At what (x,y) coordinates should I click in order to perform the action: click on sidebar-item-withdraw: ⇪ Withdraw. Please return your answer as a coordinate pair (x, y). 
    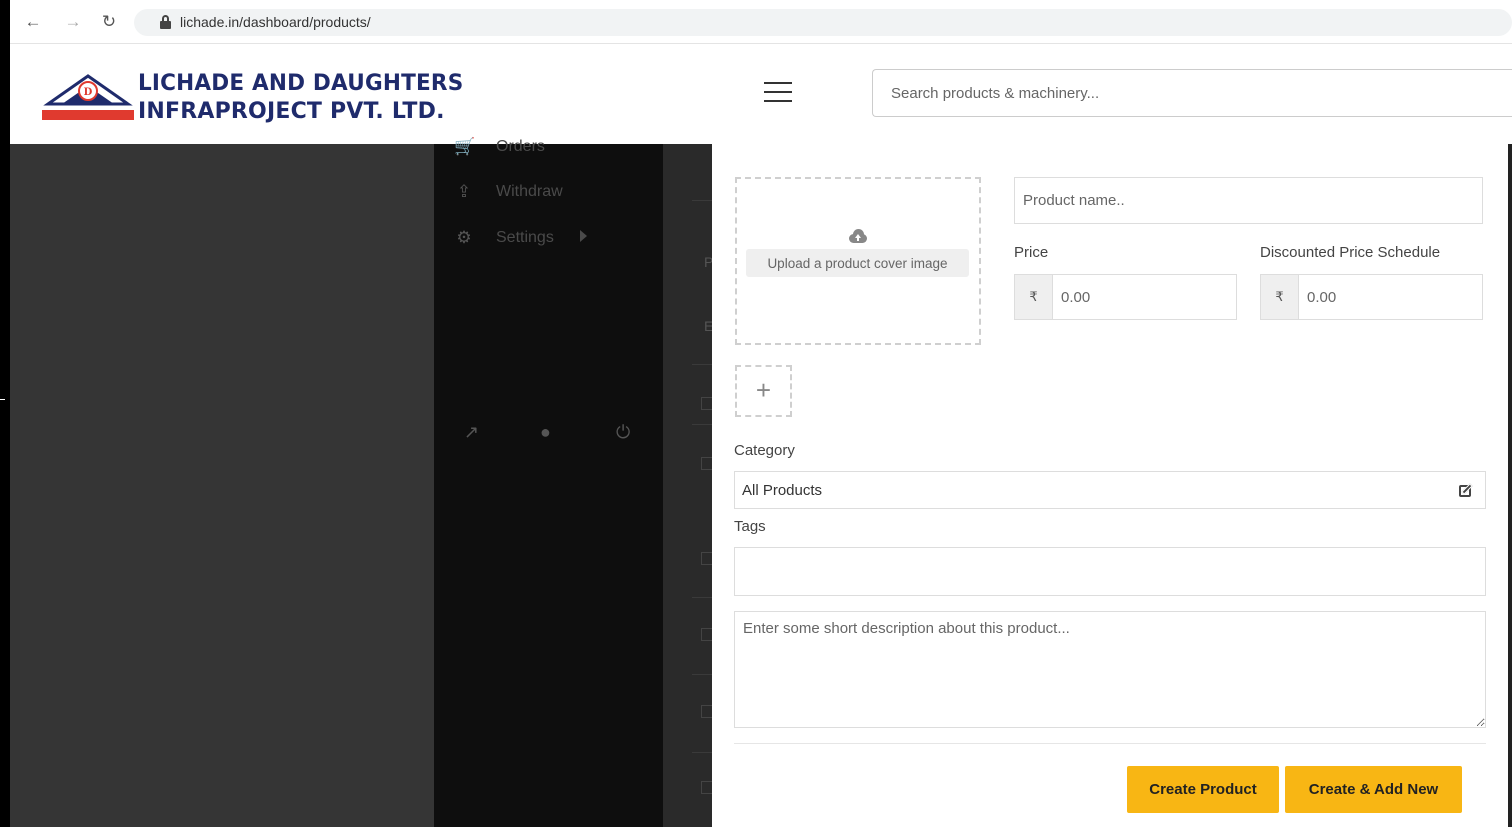
    Looking at the image, I should click on (548, 192).